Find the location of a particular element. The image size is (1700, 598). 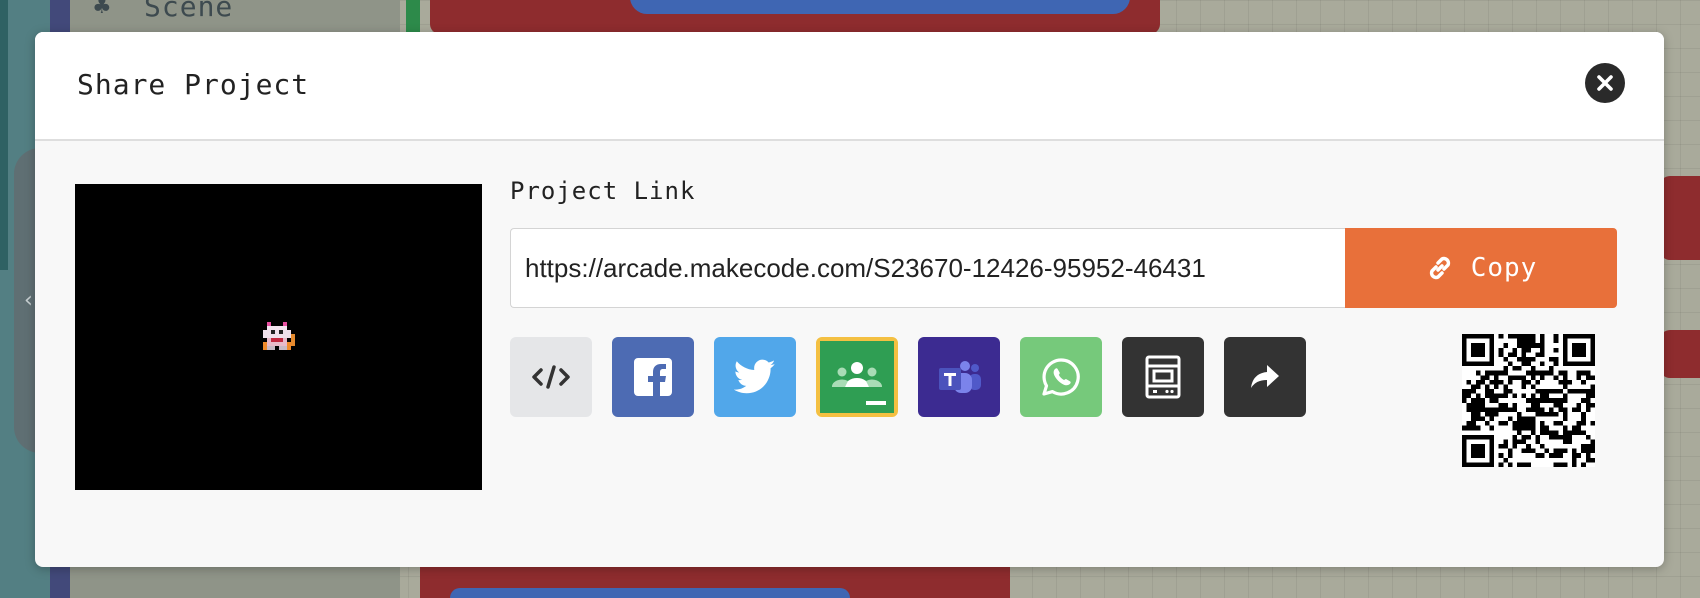

teams-share-button is located at coordinates (959, 377).